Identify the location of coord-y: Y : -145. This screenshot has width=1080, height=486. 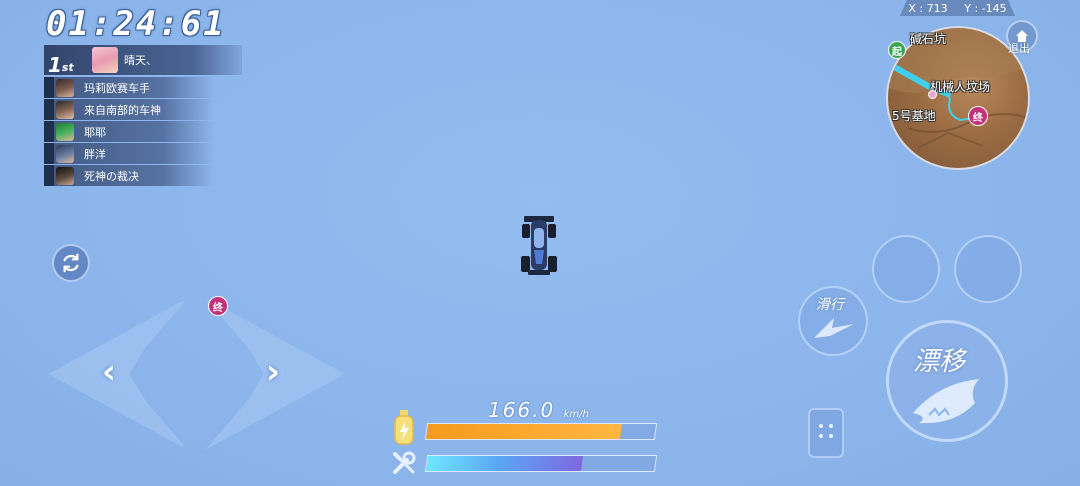
(985, 8).